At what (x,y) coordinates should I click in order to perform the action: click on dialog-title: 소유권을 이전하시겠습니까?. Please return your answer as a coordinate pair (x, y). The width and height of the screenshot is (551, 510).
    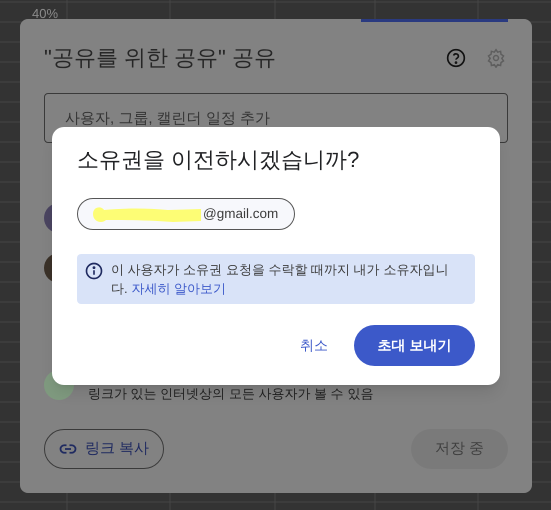
    Looking at the image, I should click on (218, 160).